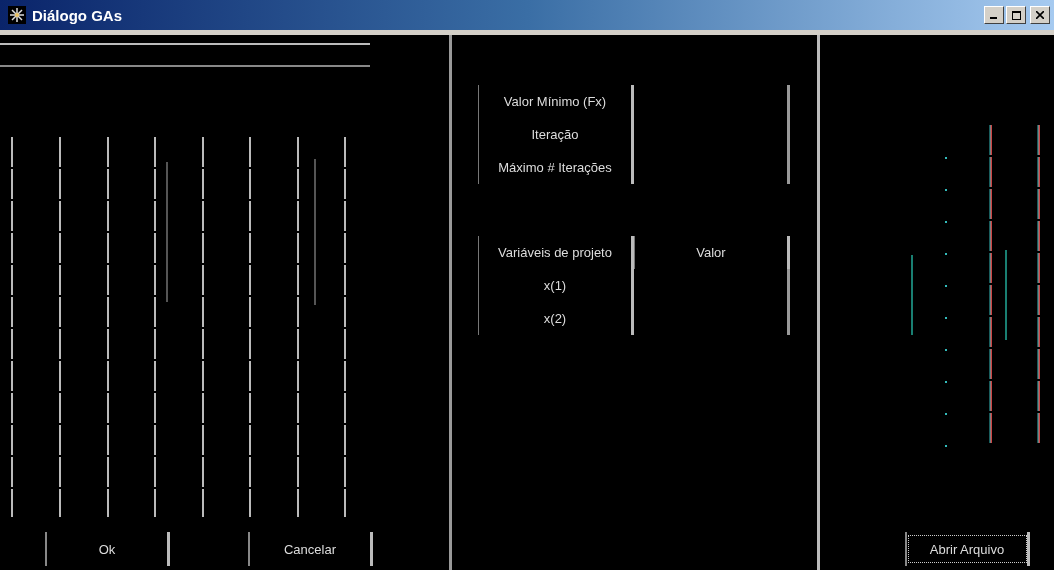 Image resolution: width=1054 pixels, height=570 pixels. Describe the element at coordinates (994, 15) in the screenshot. I see `minimize-button` at that location.